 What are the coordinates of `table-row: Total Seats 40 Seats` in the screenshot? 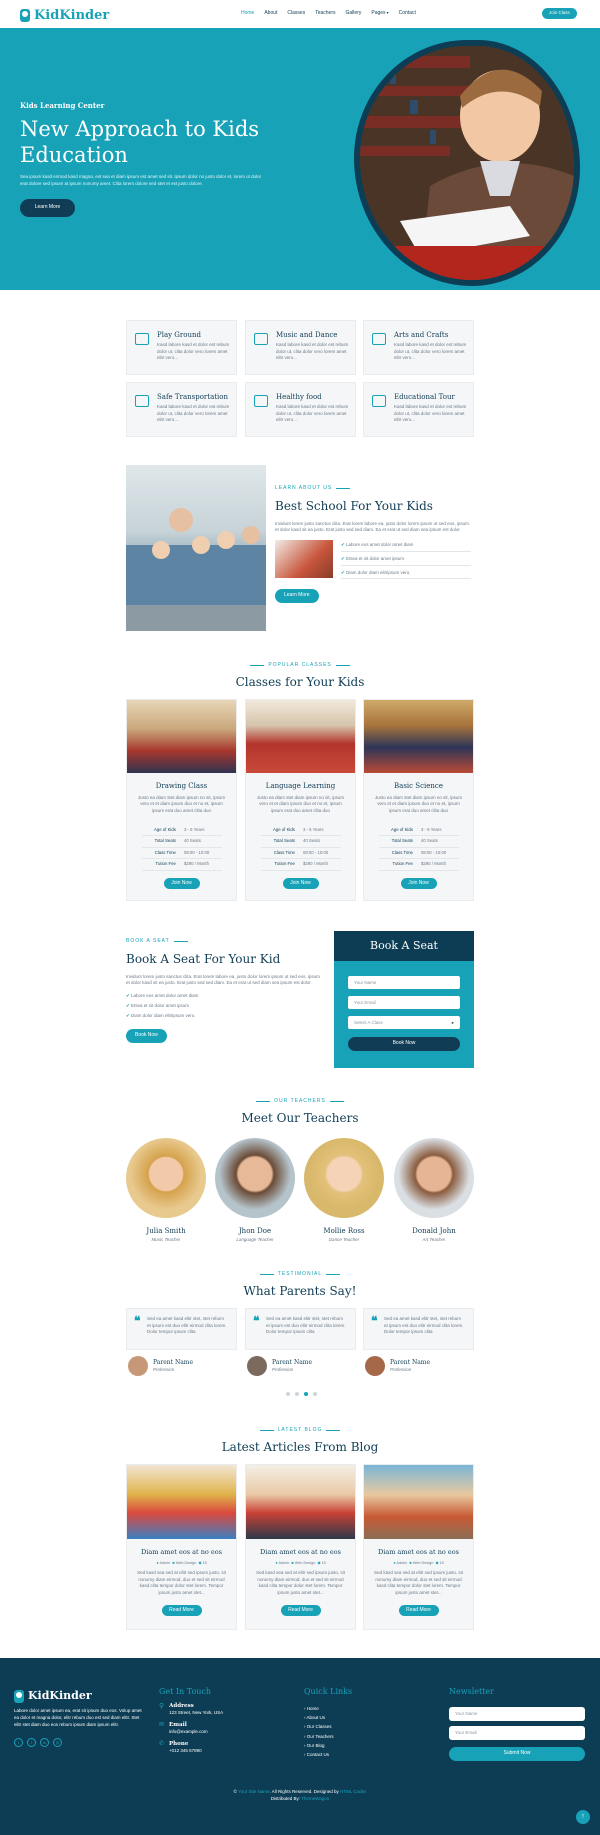 It's located at (300, 841).